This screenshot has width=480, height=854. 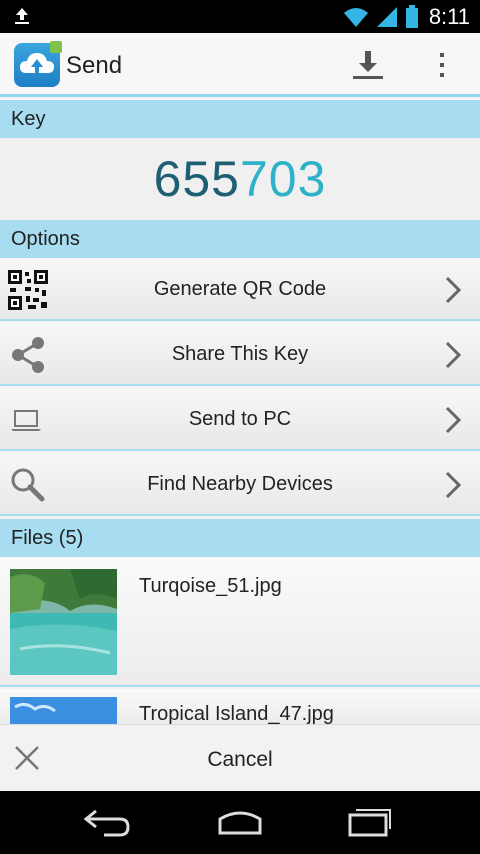 What do you see at coordinates (386, 17) in the screenshot?
I see `signal-icon` at bounding box center [386, 17].